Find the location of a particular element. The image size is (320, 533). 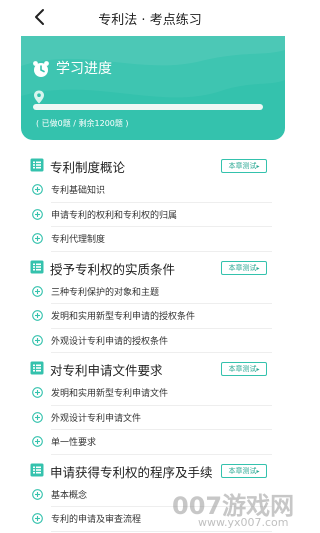

section-item: 申请专利的权利和专利权的归属 is located at coordinates (150, 215).